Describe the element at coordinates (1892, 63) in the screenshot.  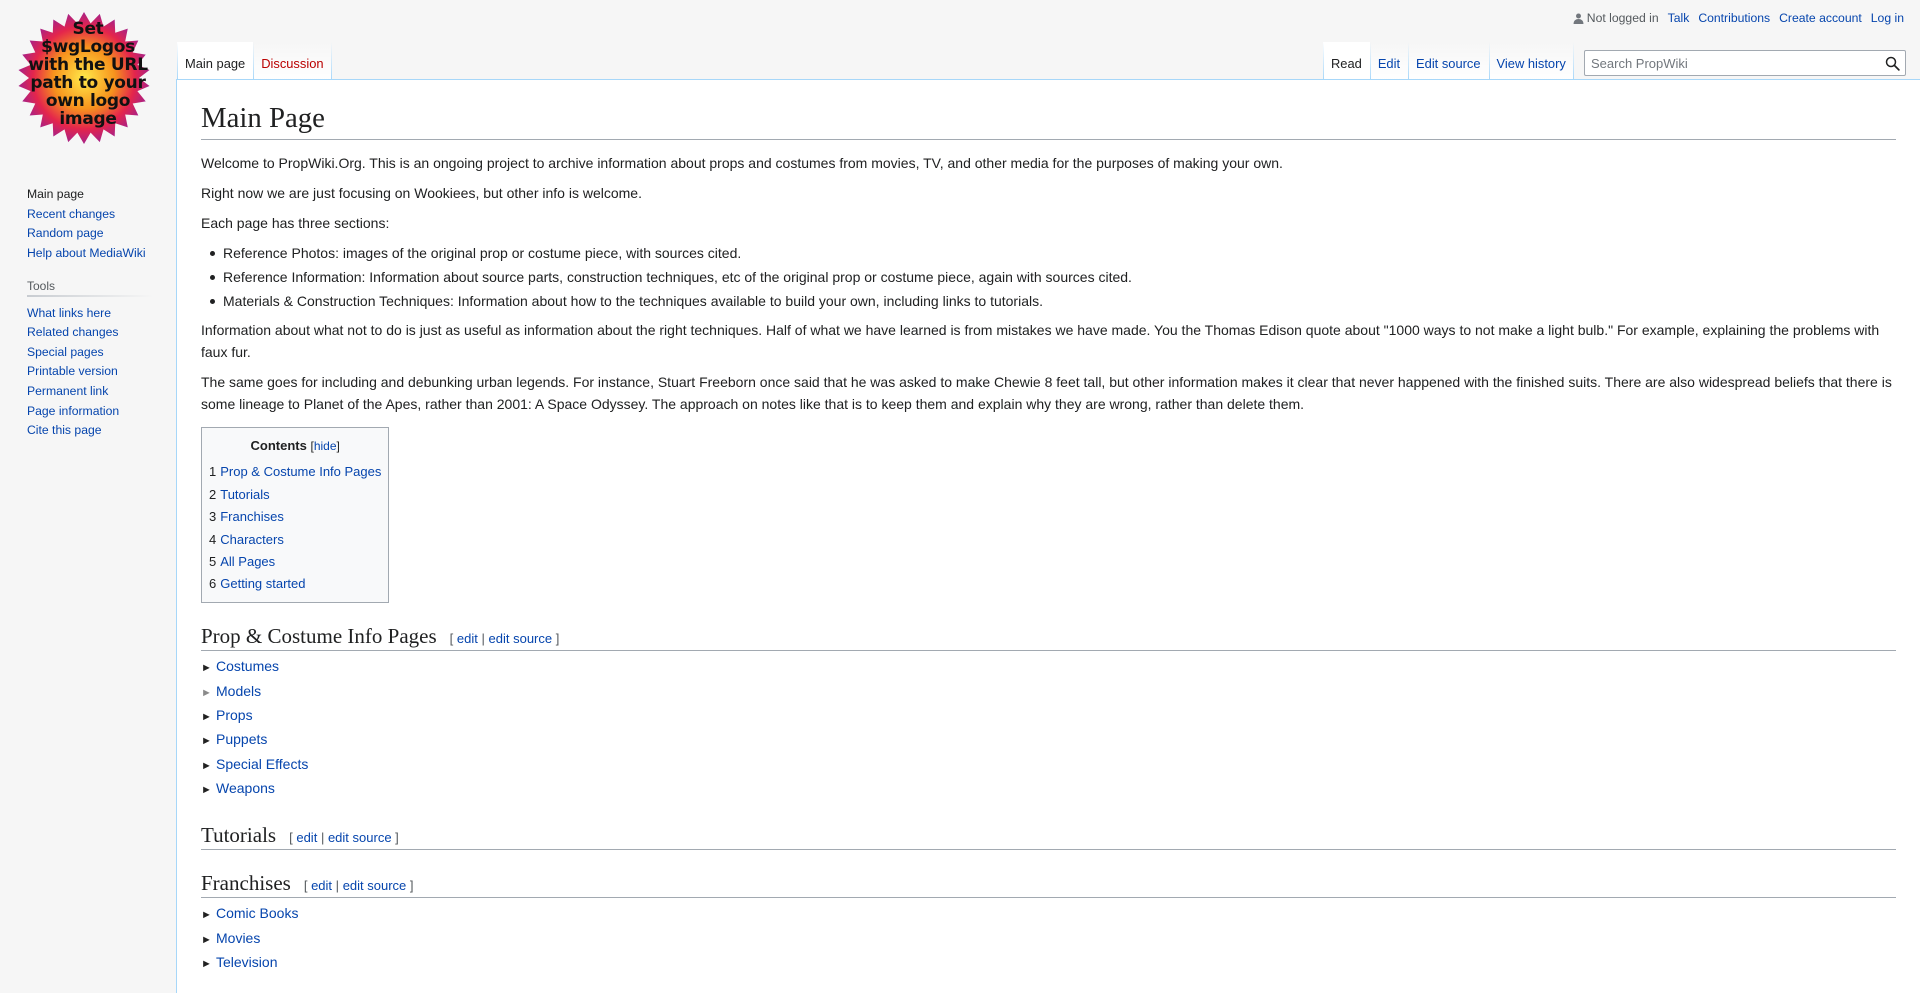
I see `search-button` at that location.